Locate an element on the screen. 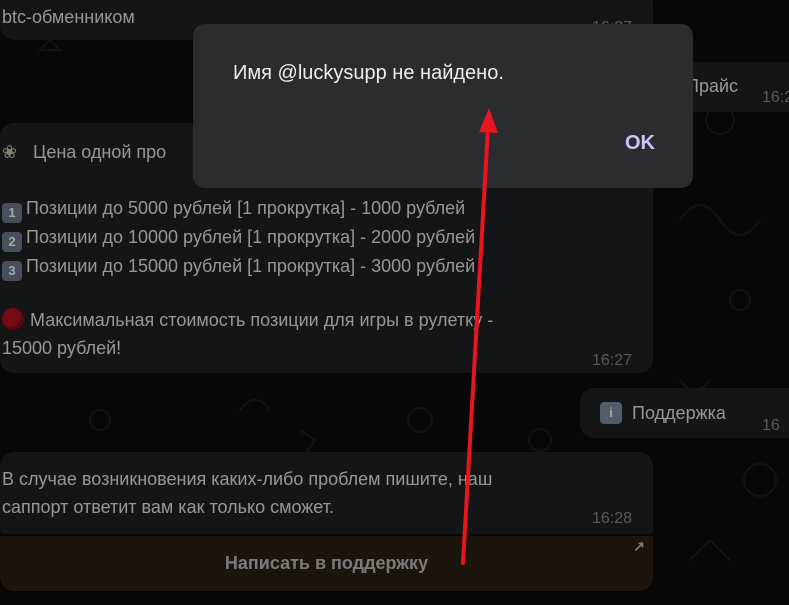 Image resolution: width=789 pixels, height=605 pixels. arrow-head is located at coordinates (488, 120).